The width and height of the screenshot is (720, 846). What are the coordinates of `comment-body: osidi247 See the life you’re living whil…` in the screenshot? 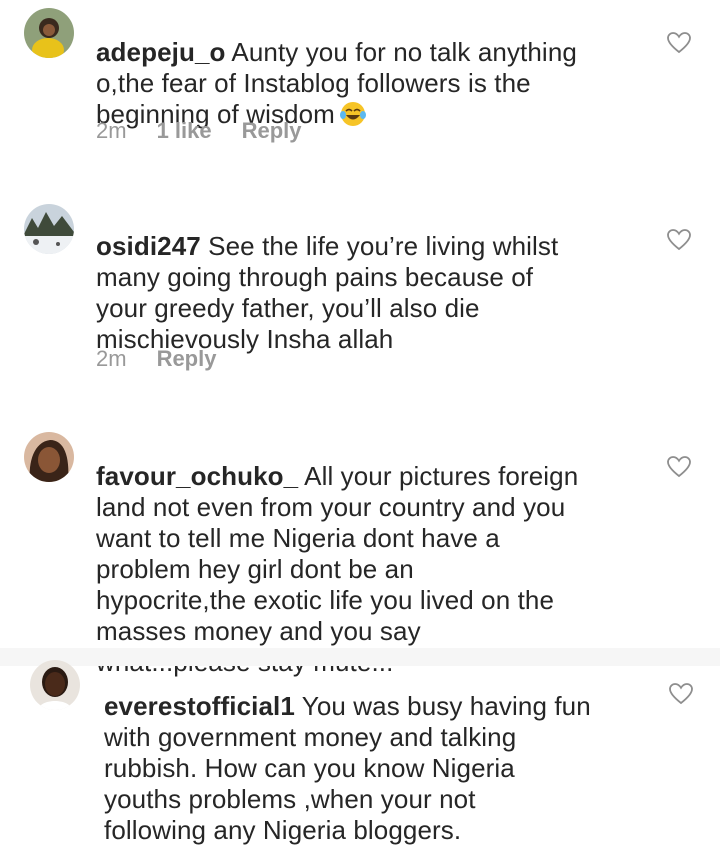 It's located at (327, 277).